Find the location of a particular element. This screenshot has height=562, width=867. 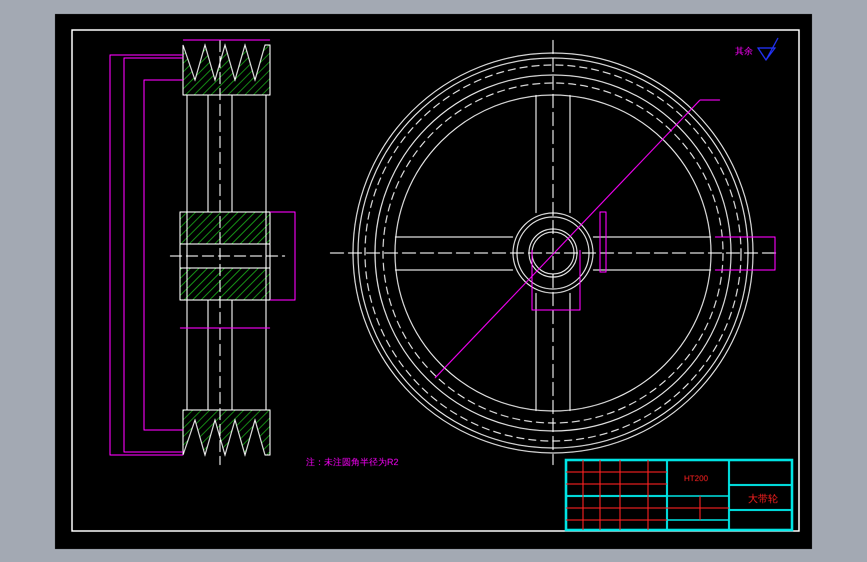

material-text: HT200 is located at coordinates (696, 478).